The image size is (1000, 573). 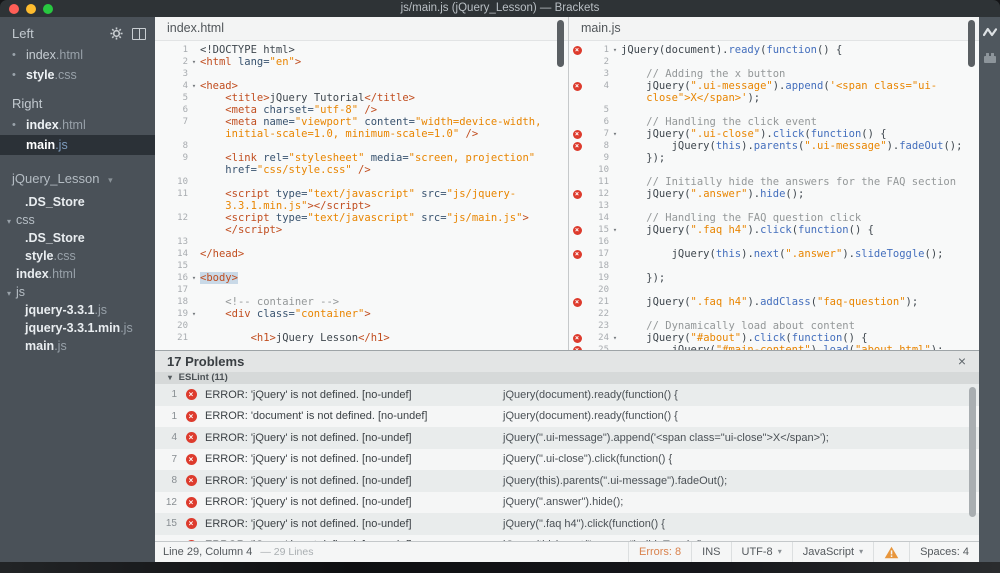 I want to click on code-line: × 1 ▾ jQuery(document).ready(function() {, so click(x=774, y=50).